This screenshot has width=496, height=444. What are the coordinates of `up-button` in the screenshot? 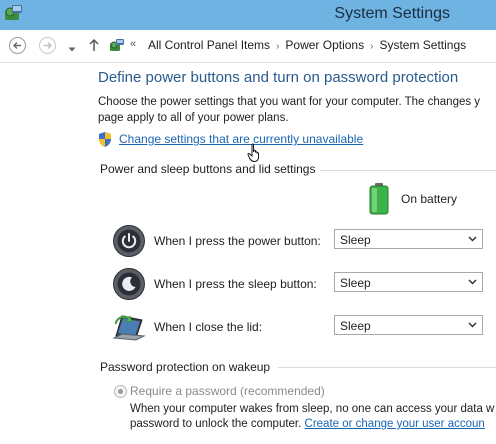 It's located at (94, 46).